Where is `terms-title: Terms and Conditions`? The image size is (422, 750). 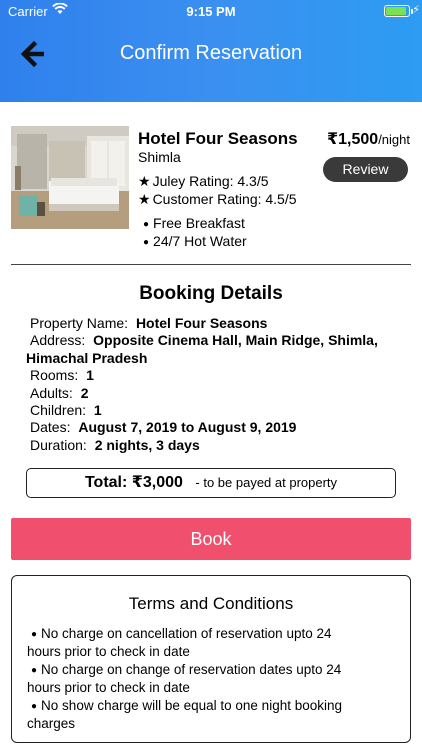
terms-title: Terms and Conditions is located at coordinates (211, 603).